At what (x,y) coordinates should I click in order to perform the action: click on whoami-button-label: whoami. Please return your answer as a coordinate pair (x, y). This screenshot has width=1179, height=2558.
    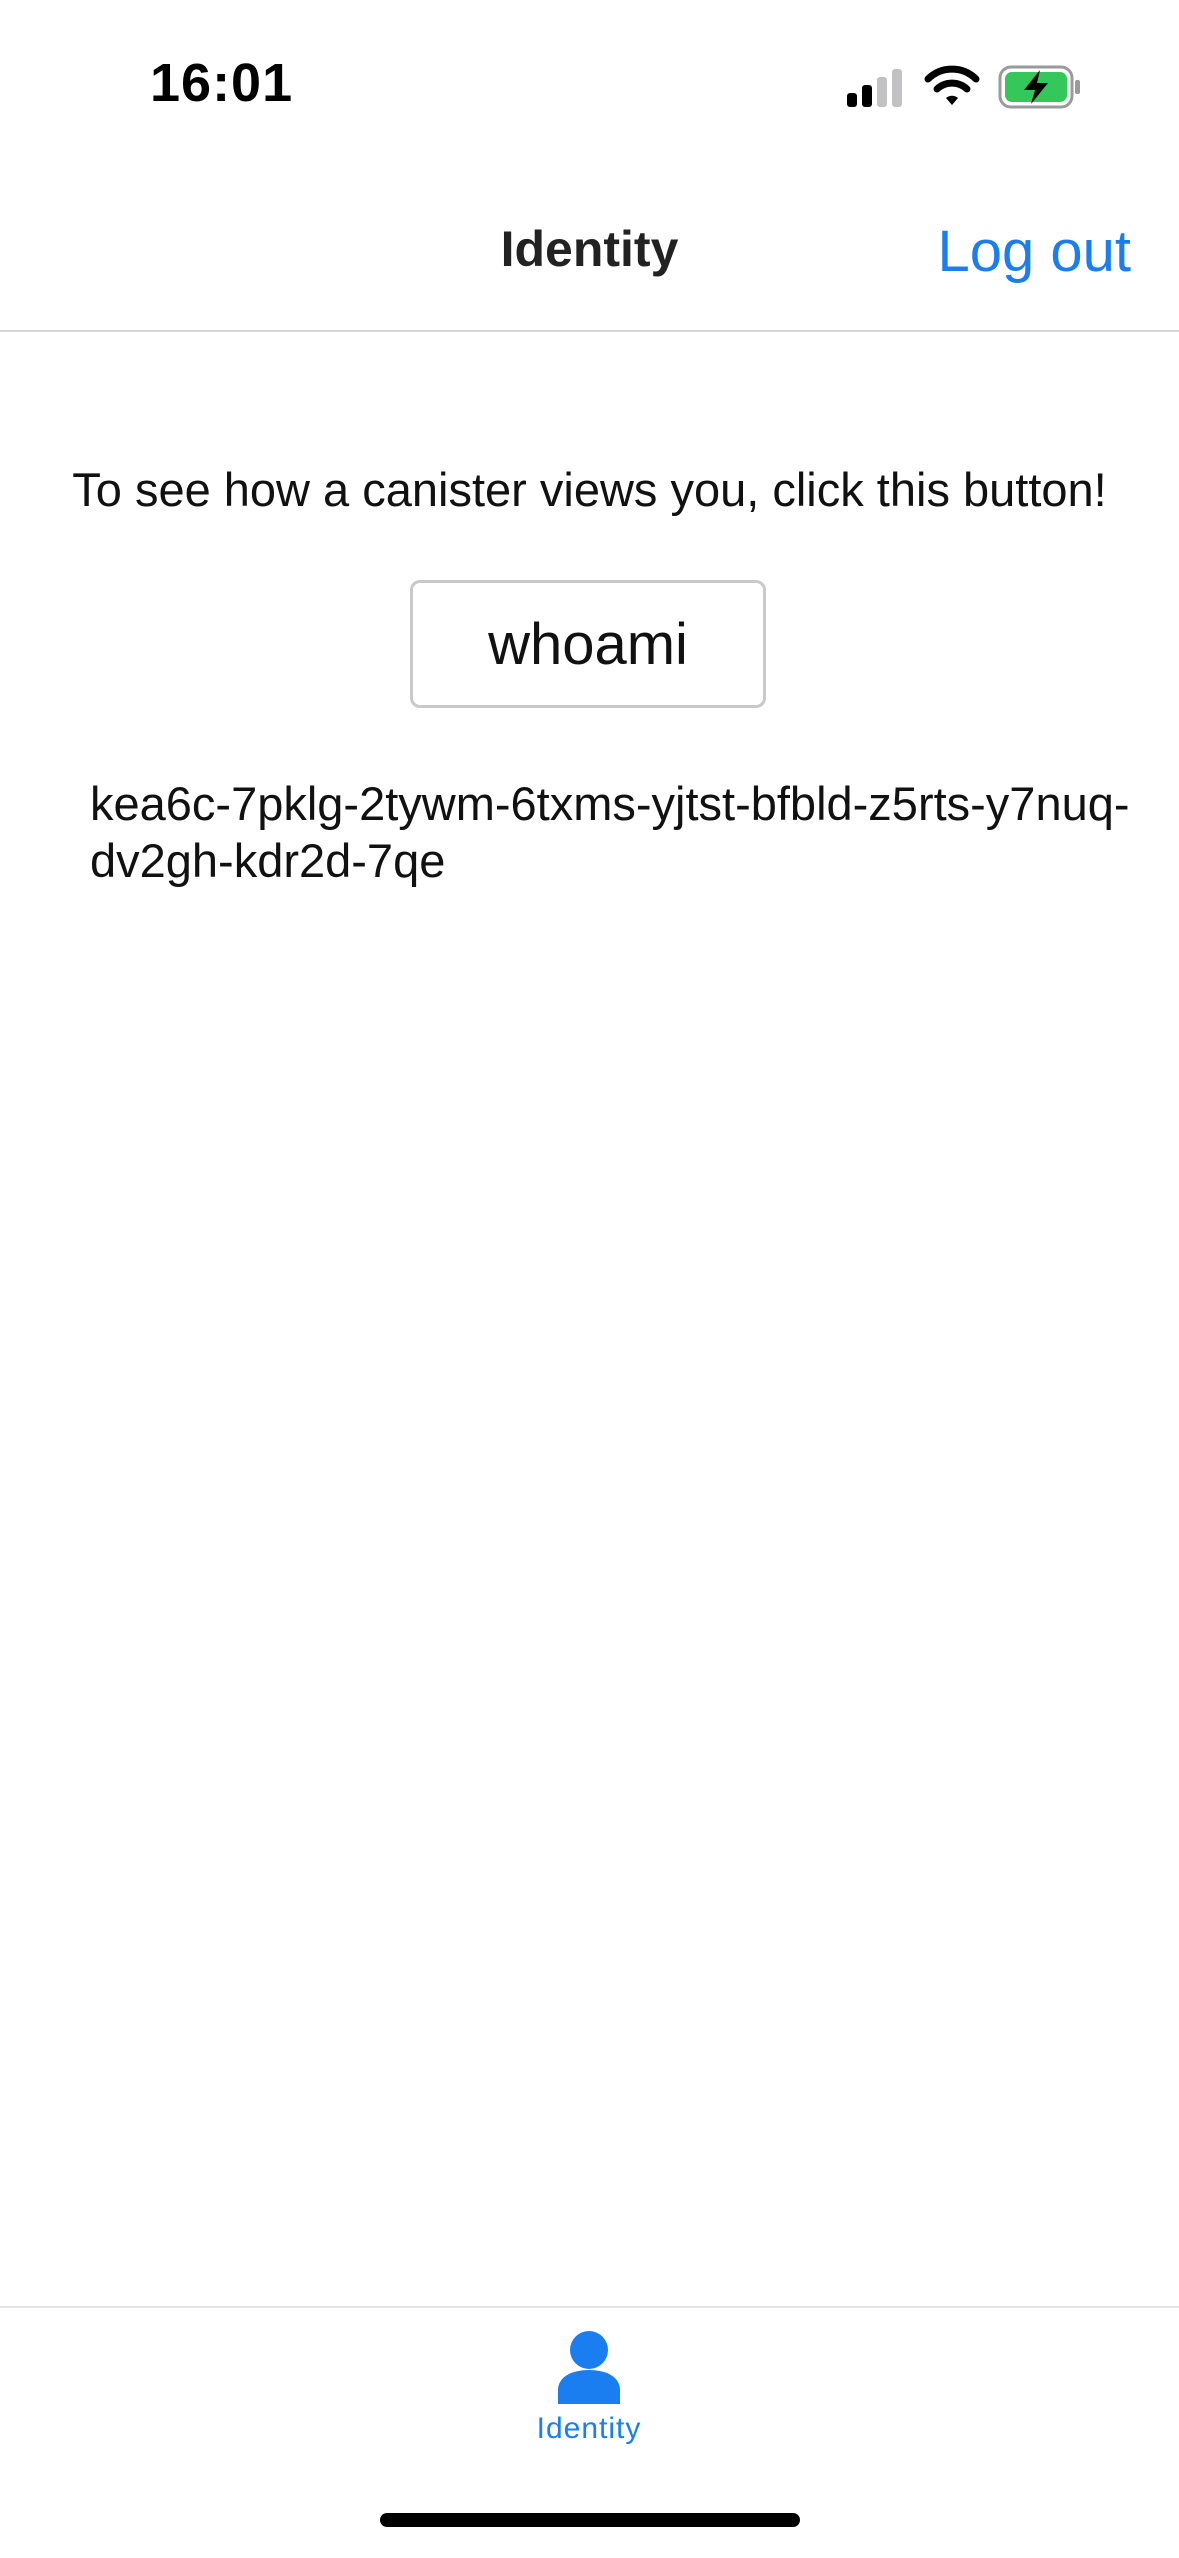
    Looking at the image, I should click on (588, 644).